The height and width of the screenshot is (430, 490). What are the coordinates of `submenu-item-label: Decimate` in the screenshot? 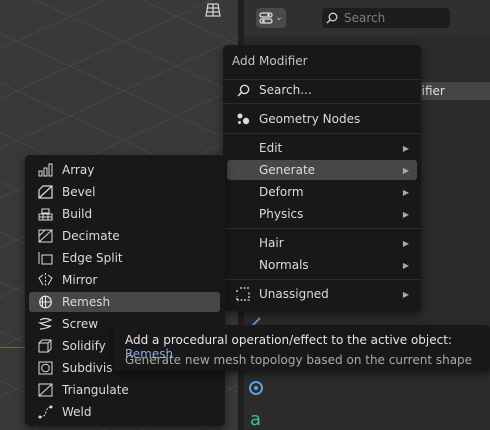 It's located at (91, 236).